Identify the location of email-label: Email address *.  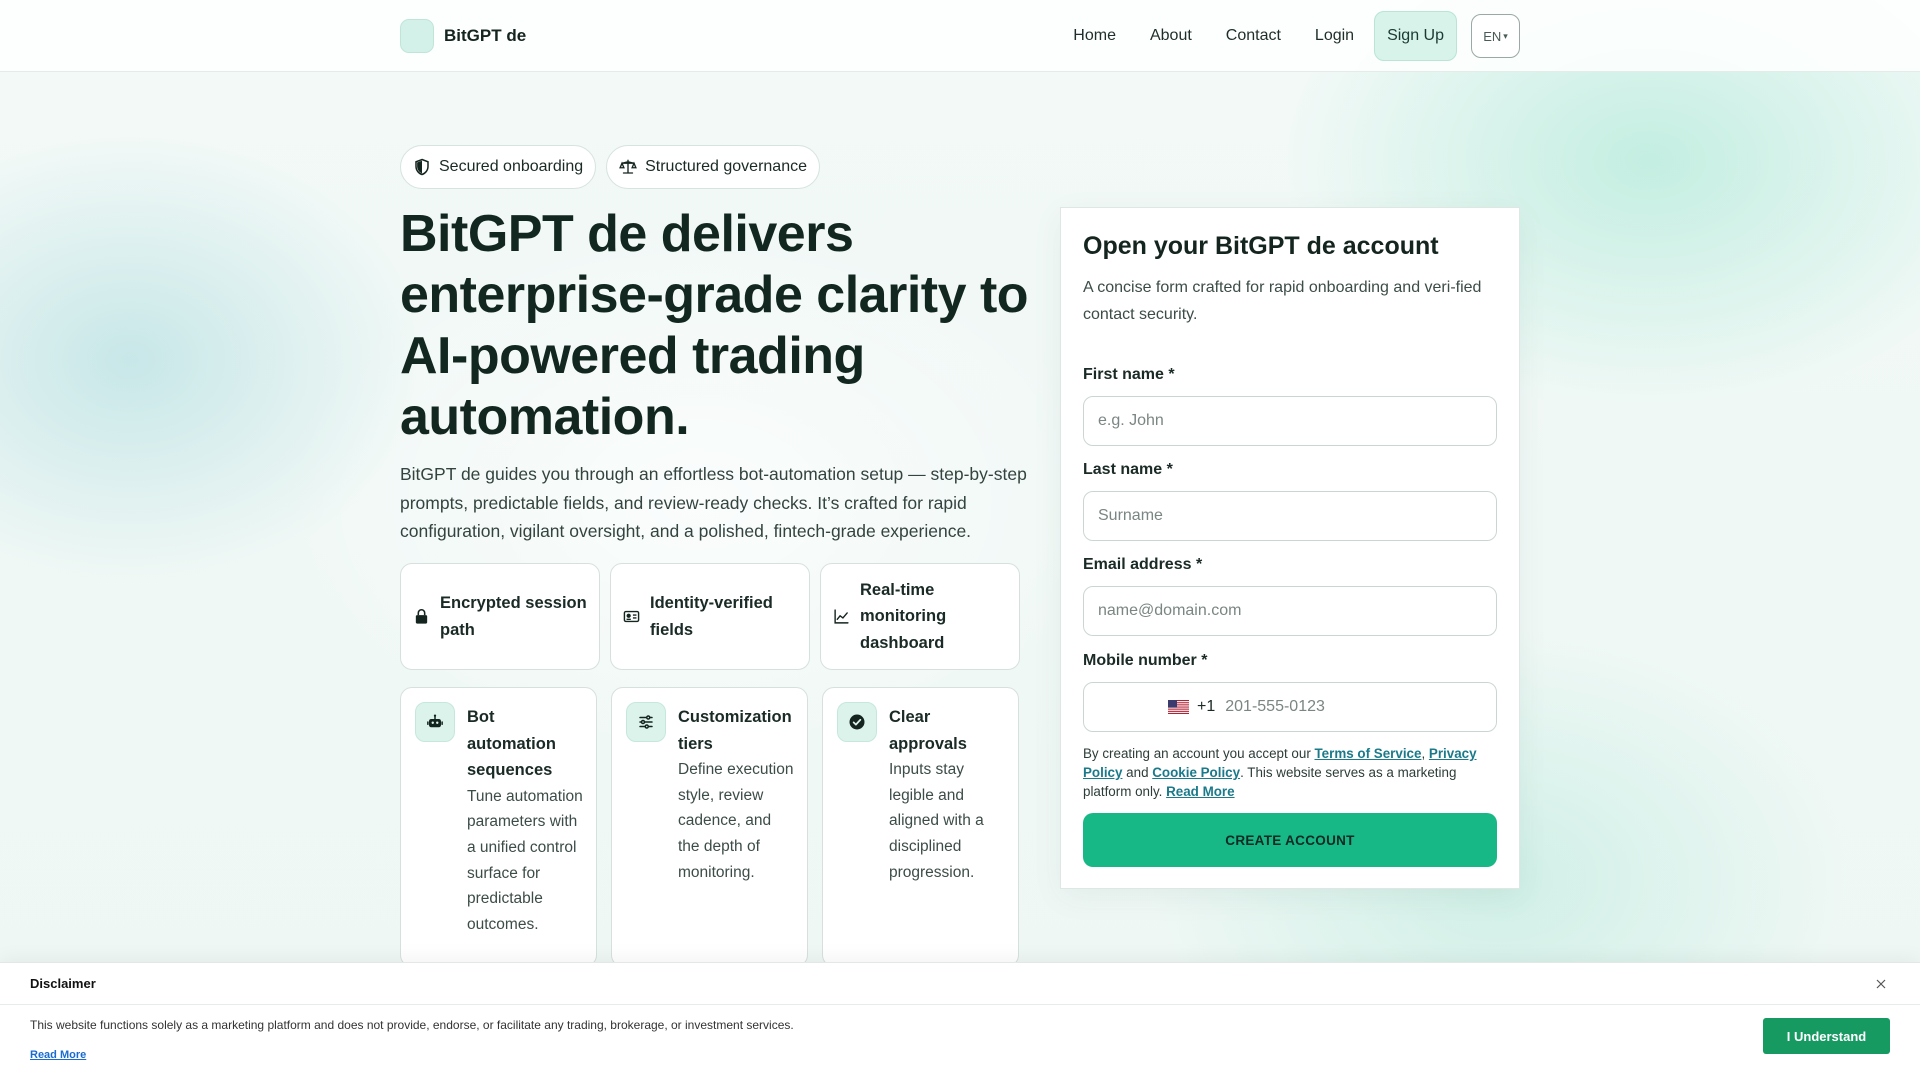
(1143, 564).